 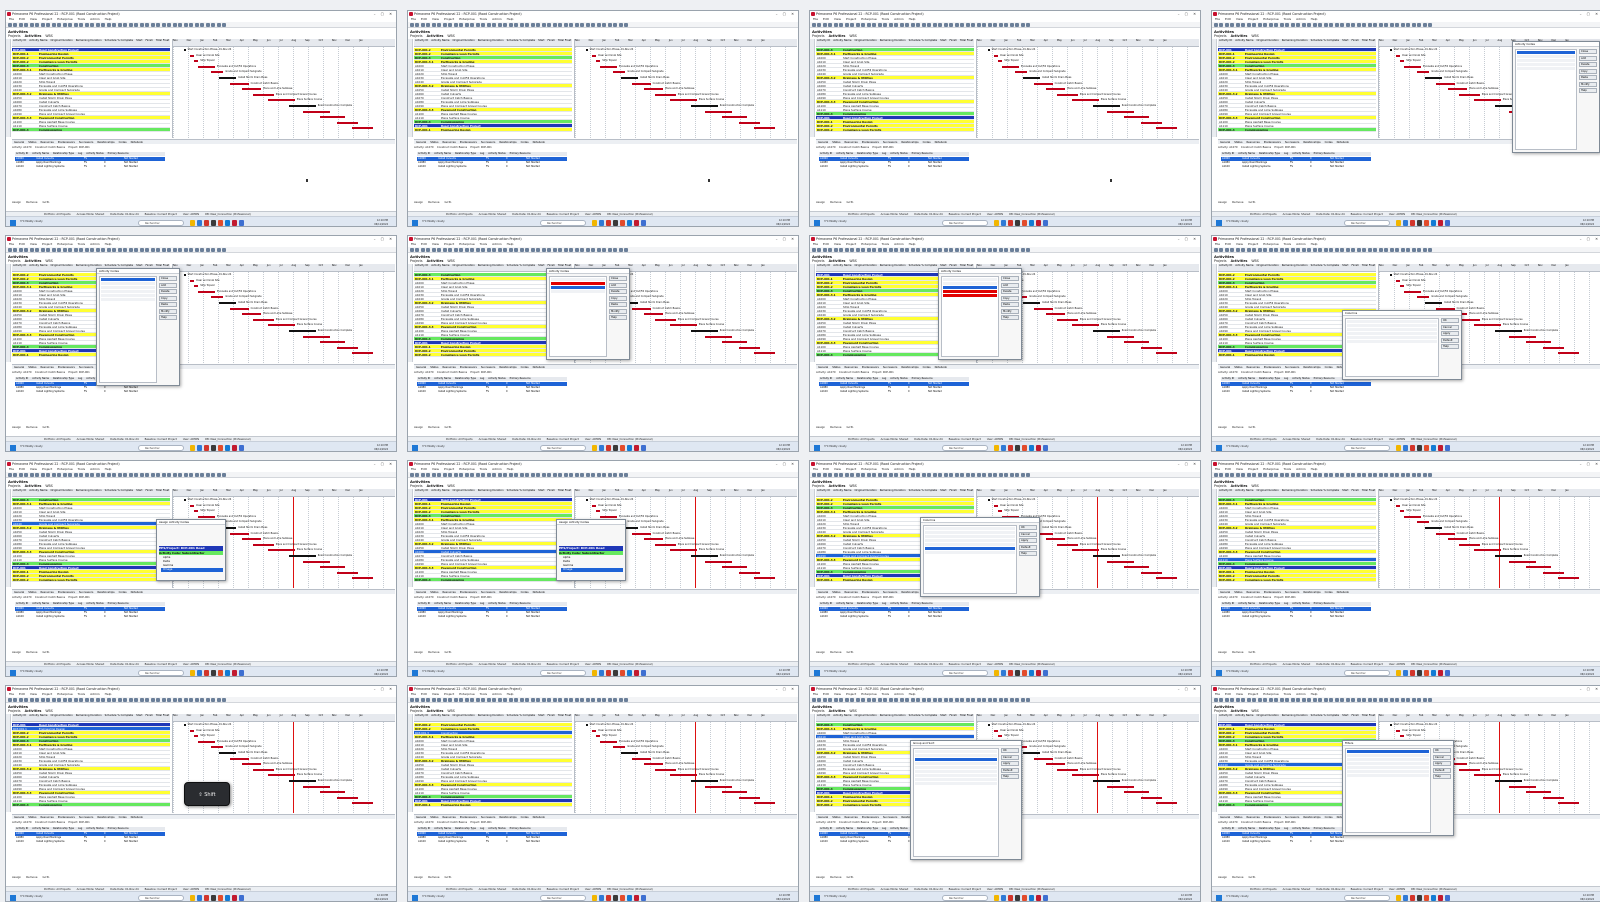 What do you see at coordinates (525, 592) in the screenshot?
I see `detail-tab-codes: Codes` at bounding box center [525, 592].